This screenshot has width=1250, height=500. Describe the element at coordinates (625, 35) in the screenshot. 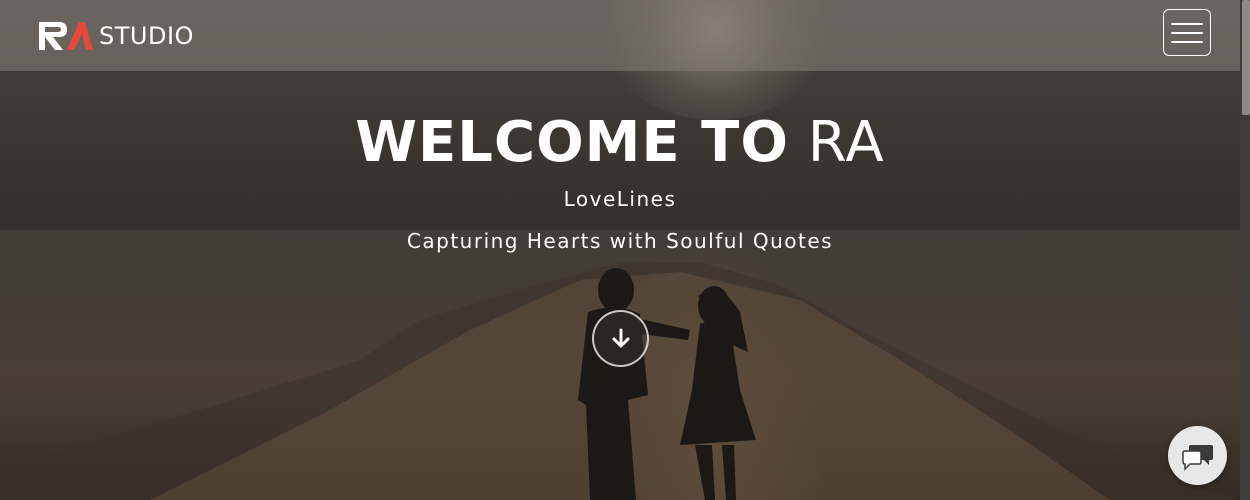

I see `top-navbar: STUDIO` at that location.